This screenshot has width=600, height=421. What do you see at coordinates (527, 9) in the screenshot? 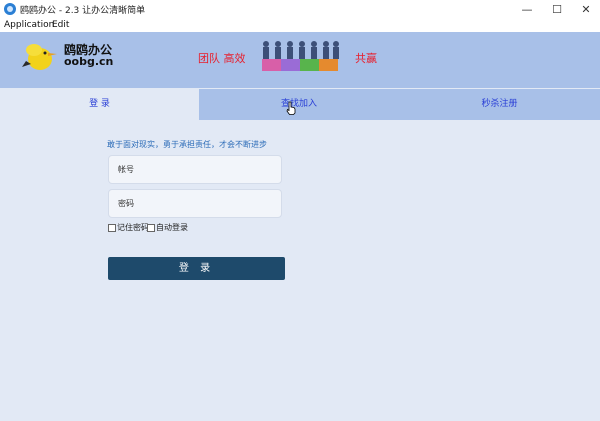
I see `minimize-button: —` at bounding box center [527, 9].